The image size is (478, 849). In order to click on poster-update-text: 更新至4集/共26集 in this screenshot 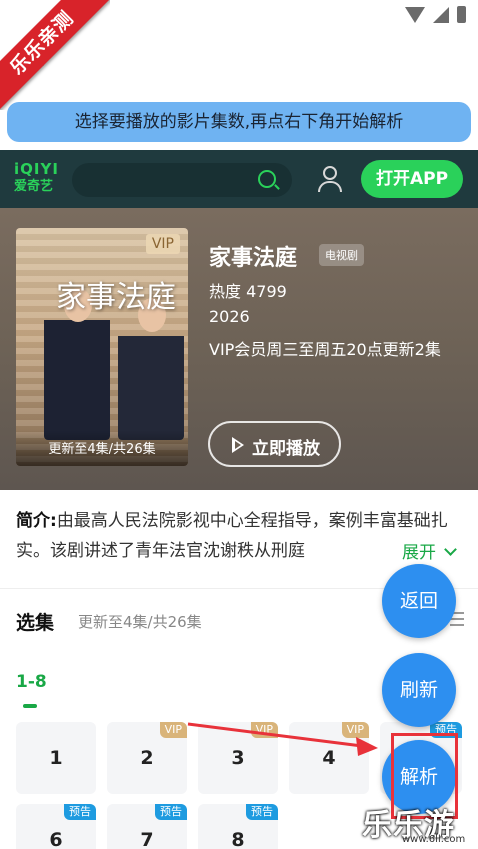, I will do `click(102, 448)`.